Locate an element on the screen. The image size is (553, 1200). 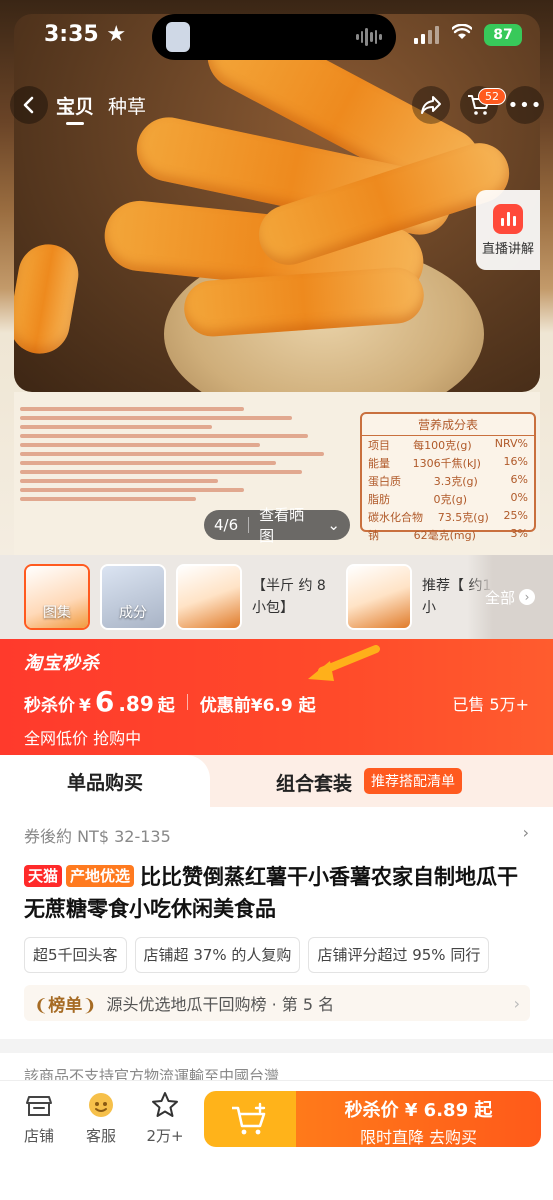
flash-price-label: 秒杀价 is located at coordinates (49, 706).